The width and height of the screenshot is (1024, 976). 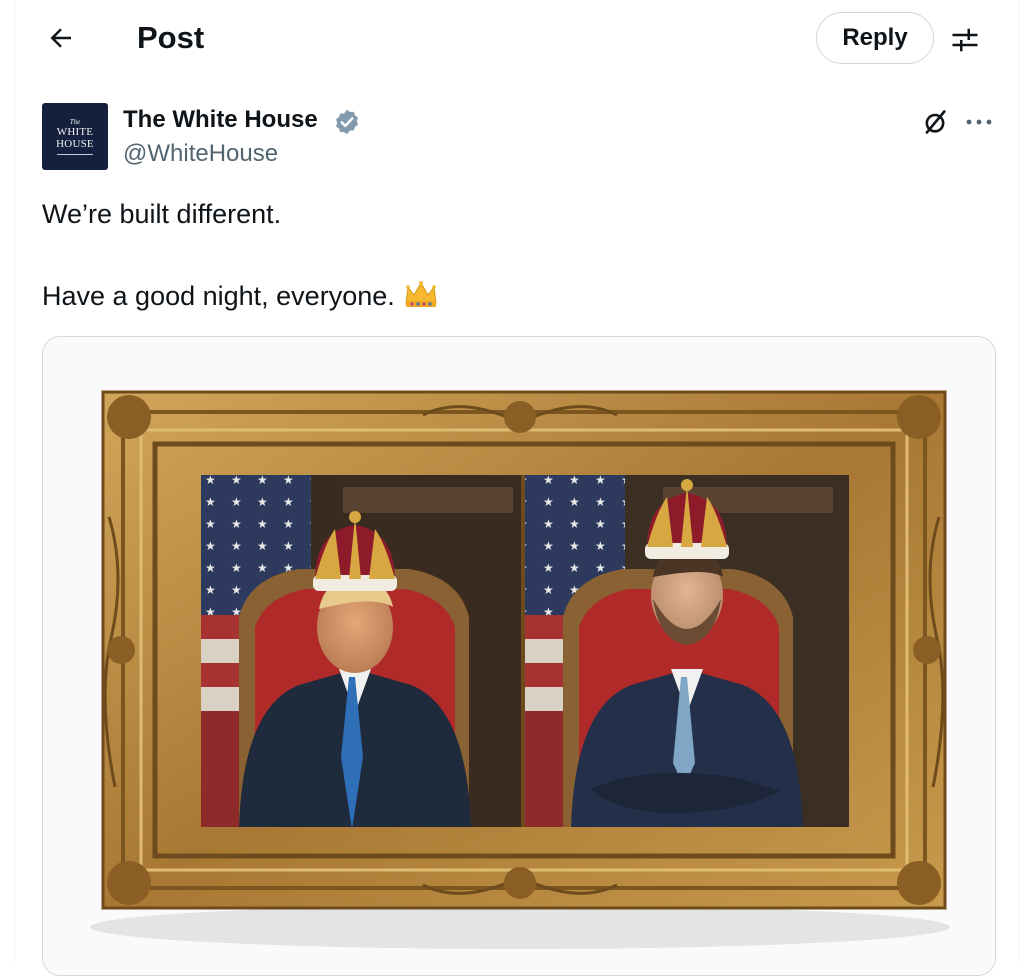 I want to click on back-button, so click(x=61, y=38).